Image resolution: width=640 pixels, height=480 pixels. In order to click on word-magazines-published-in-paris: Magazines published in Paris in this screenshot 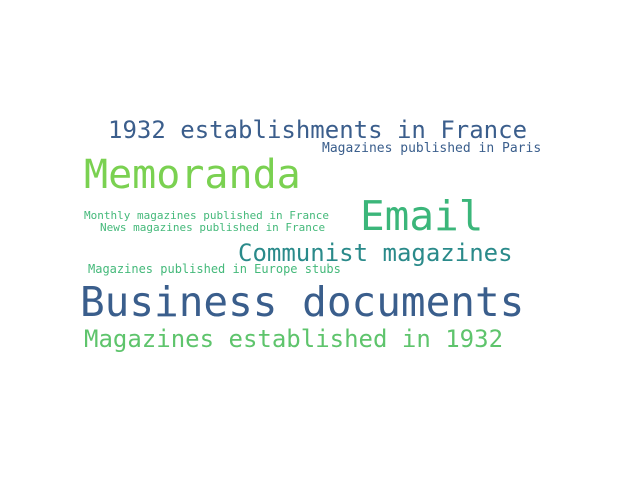, I will do `click(432, 148)`.